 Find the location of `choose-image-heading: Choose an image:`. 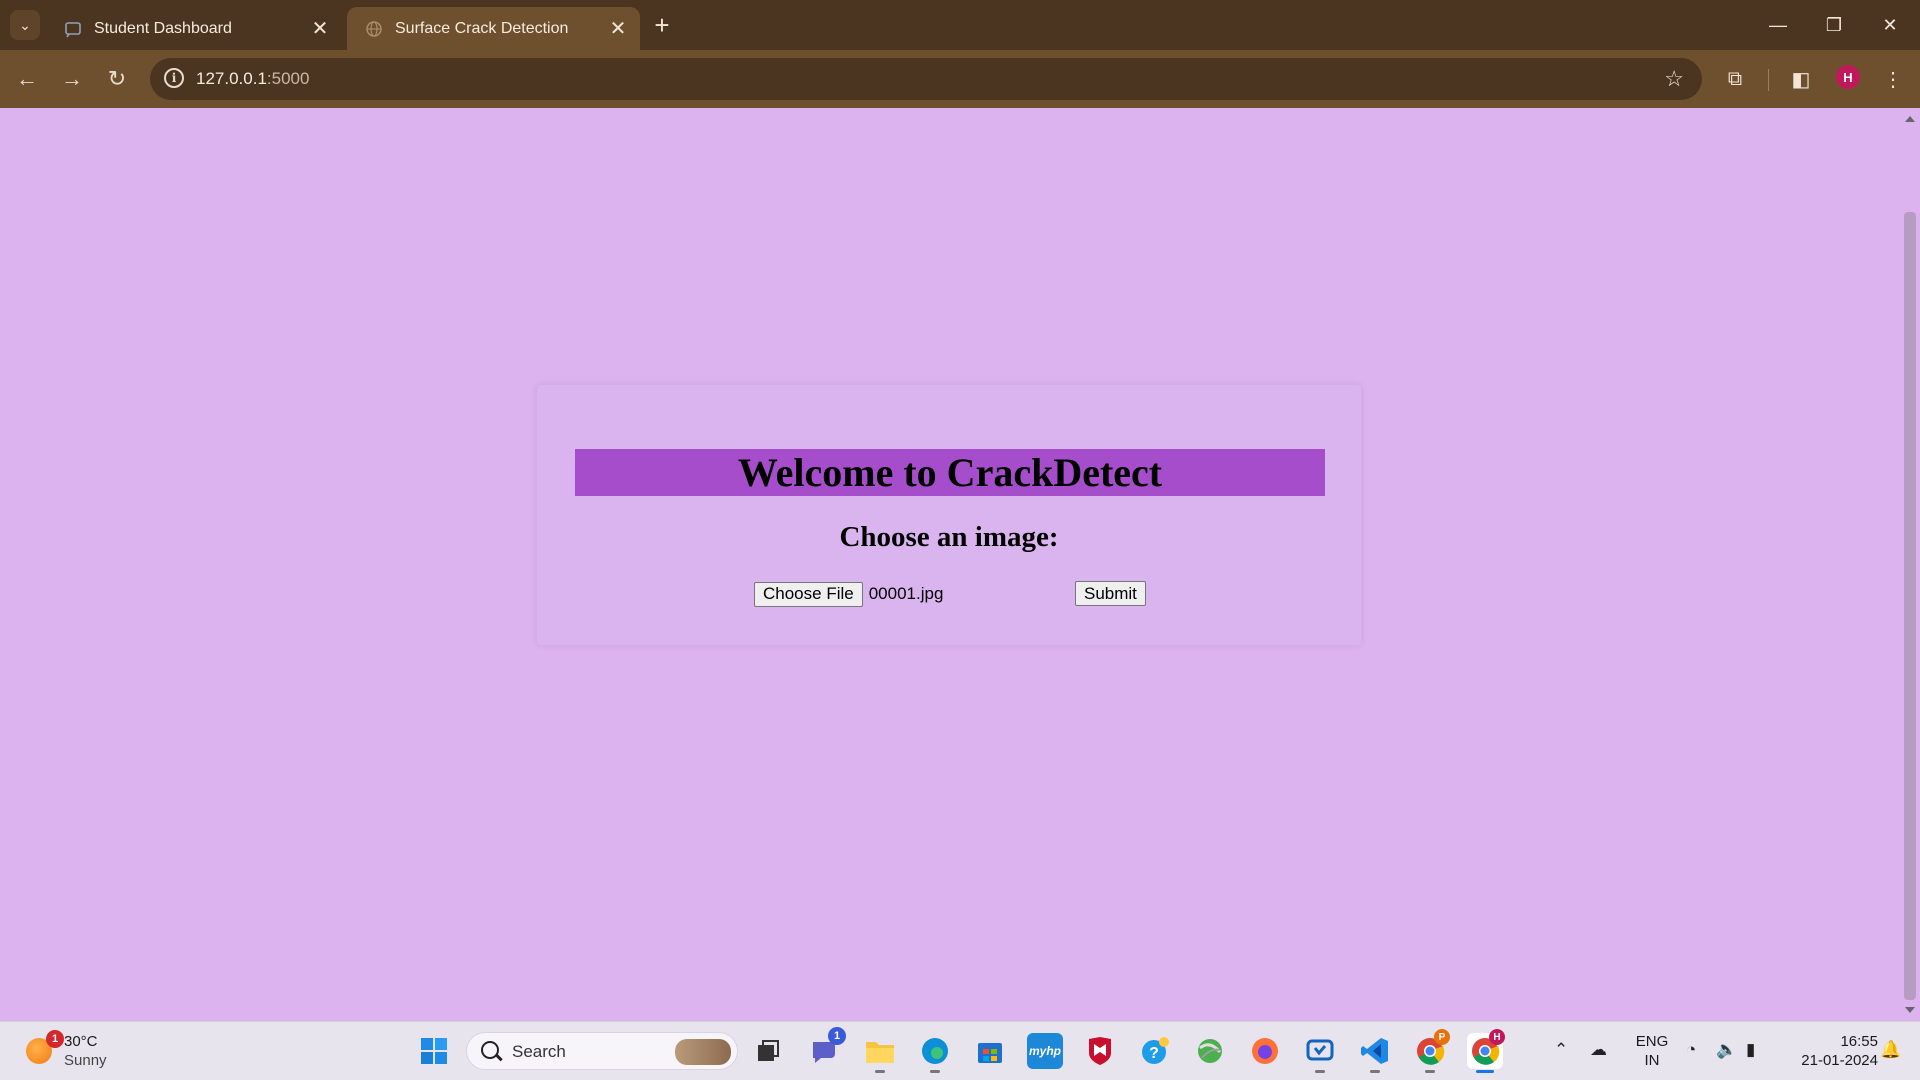

choose-image-heading: Choose an image: is located at coordinates (949, 537).